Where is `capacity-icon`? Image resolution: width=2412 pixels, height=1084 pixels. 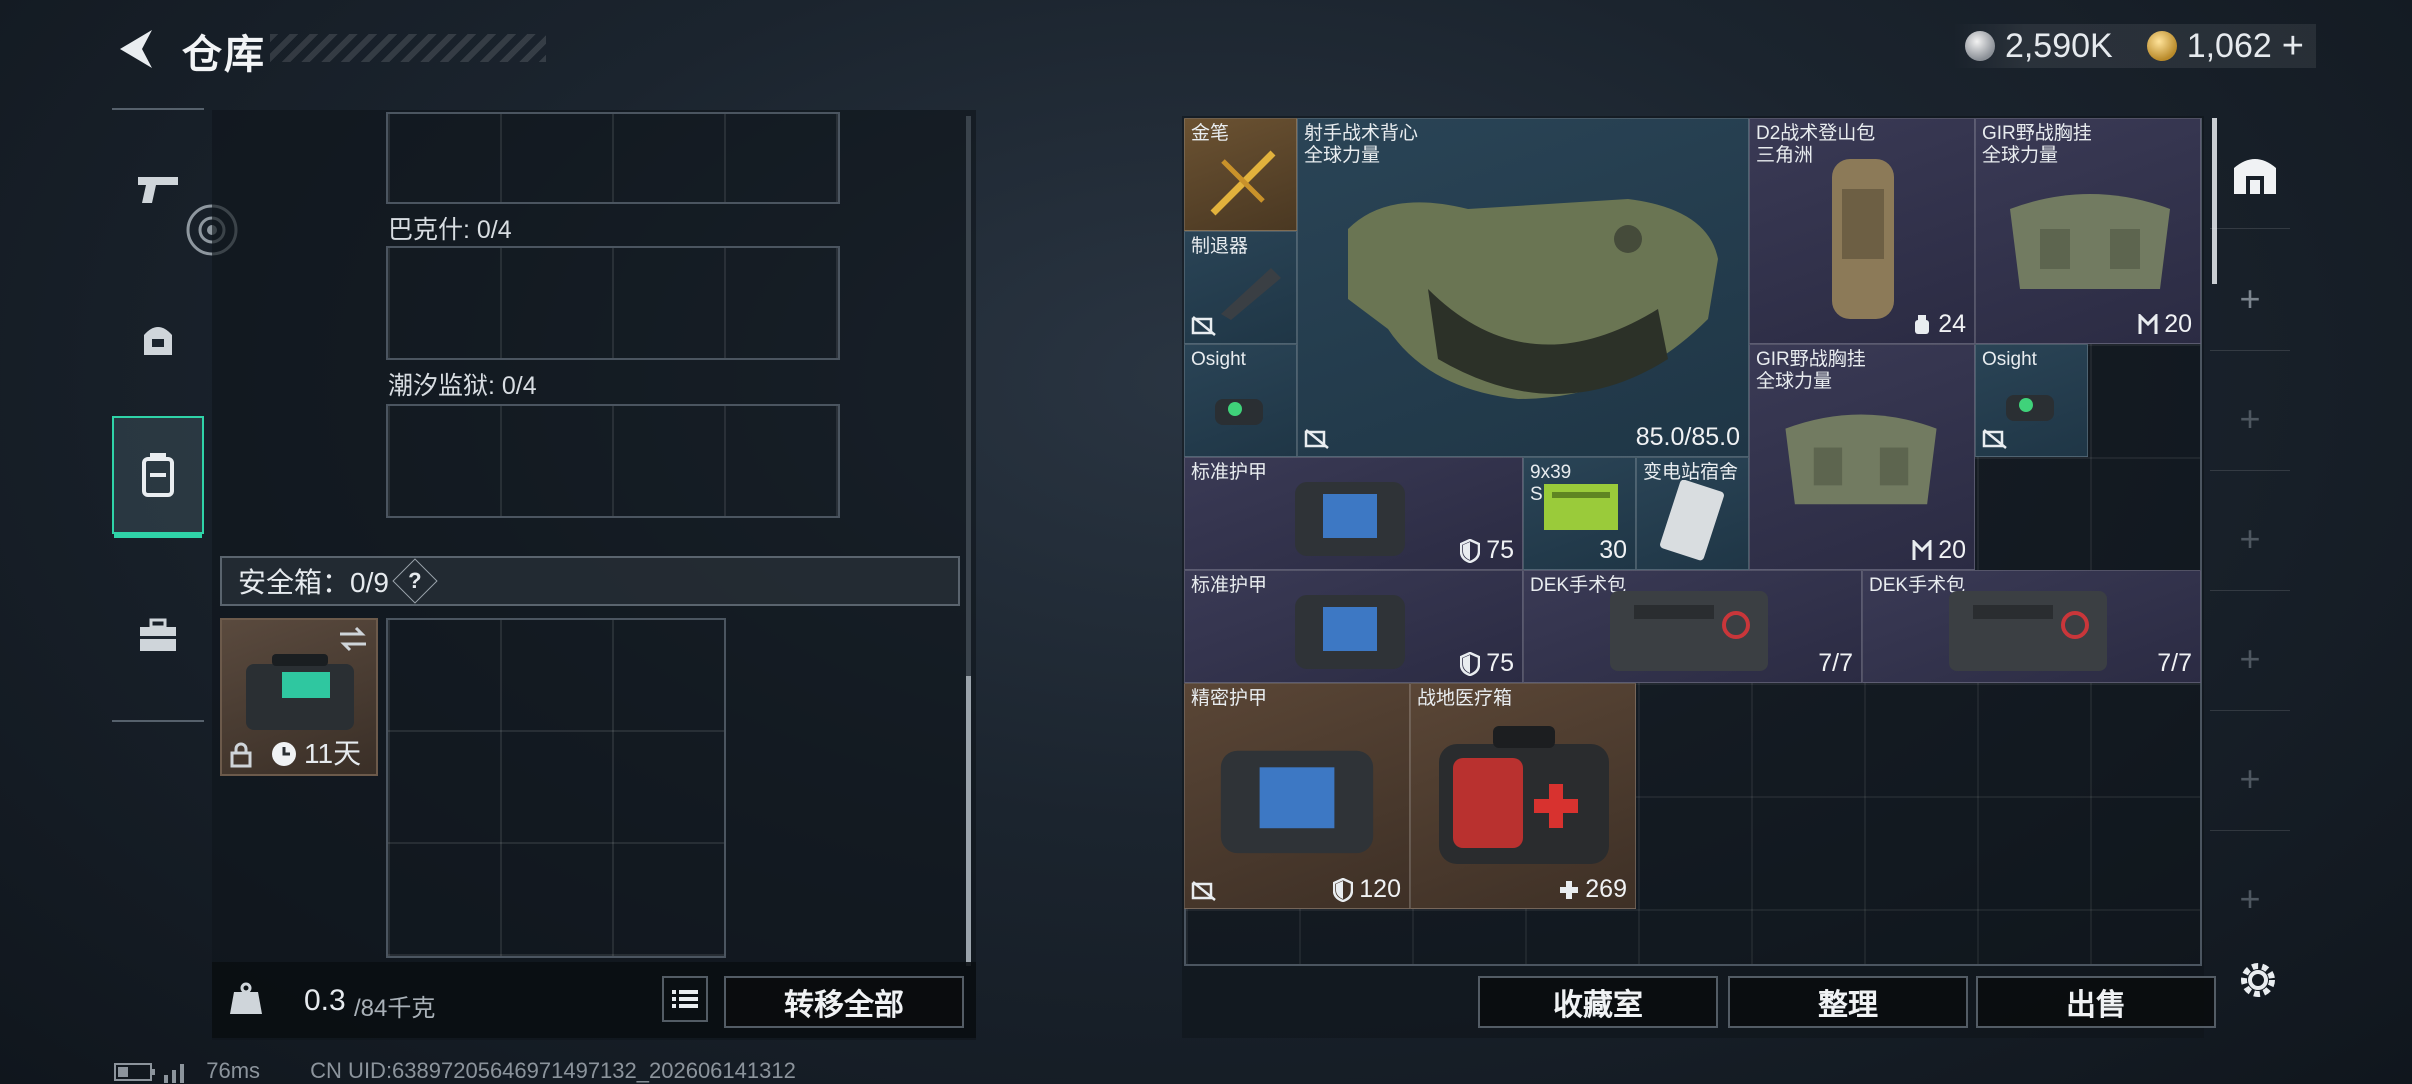 capacity-icon is located at coordinates (1922, 324).